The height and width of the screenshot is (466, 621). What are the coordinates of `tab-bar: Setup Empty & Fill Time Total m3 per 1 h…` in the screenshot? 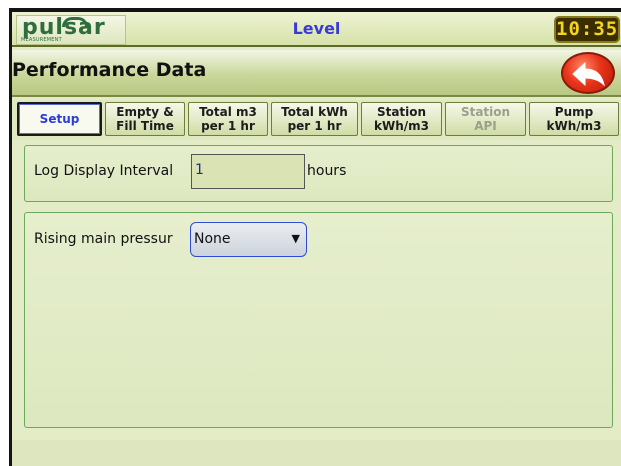 It's located at (316, 120).